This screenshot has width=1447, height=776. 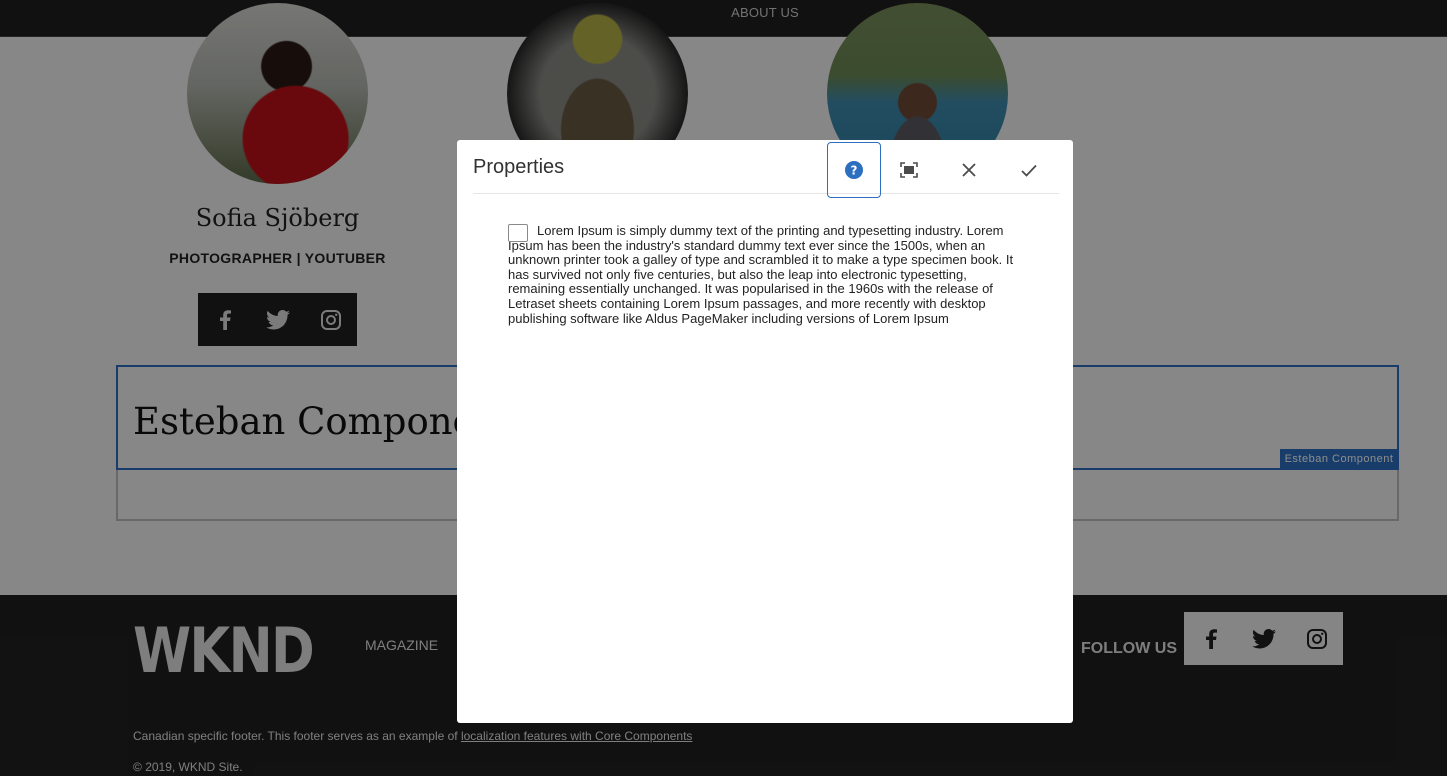 What do you see at coordinates (518, 233) in the screenshot?
I see `lorem-checkbox` at bounding box center [518, 233].